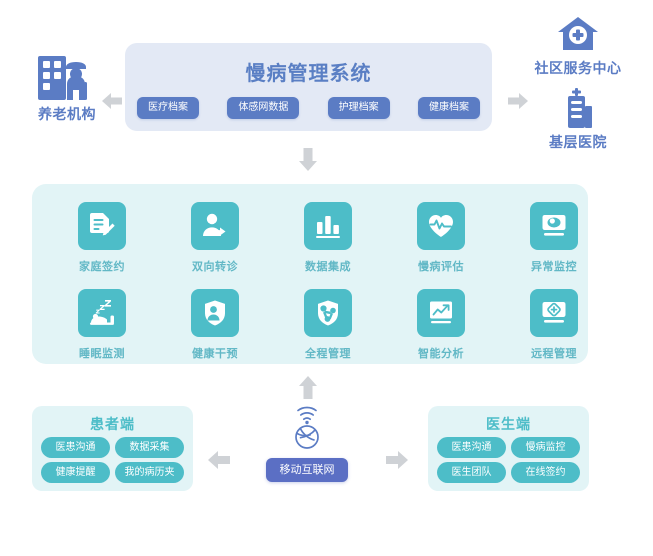  What do you see at coordinates (102, 313) in the screenshot?
I see `sleeping-bed-zzz-icon` at bounding box center [102, 313].